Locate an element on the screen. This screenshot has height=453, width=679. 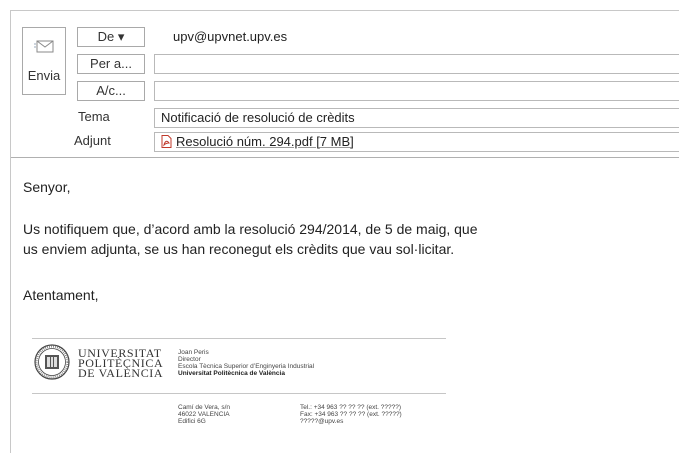
signature-mid-rule is located at coordinates (239, 393).